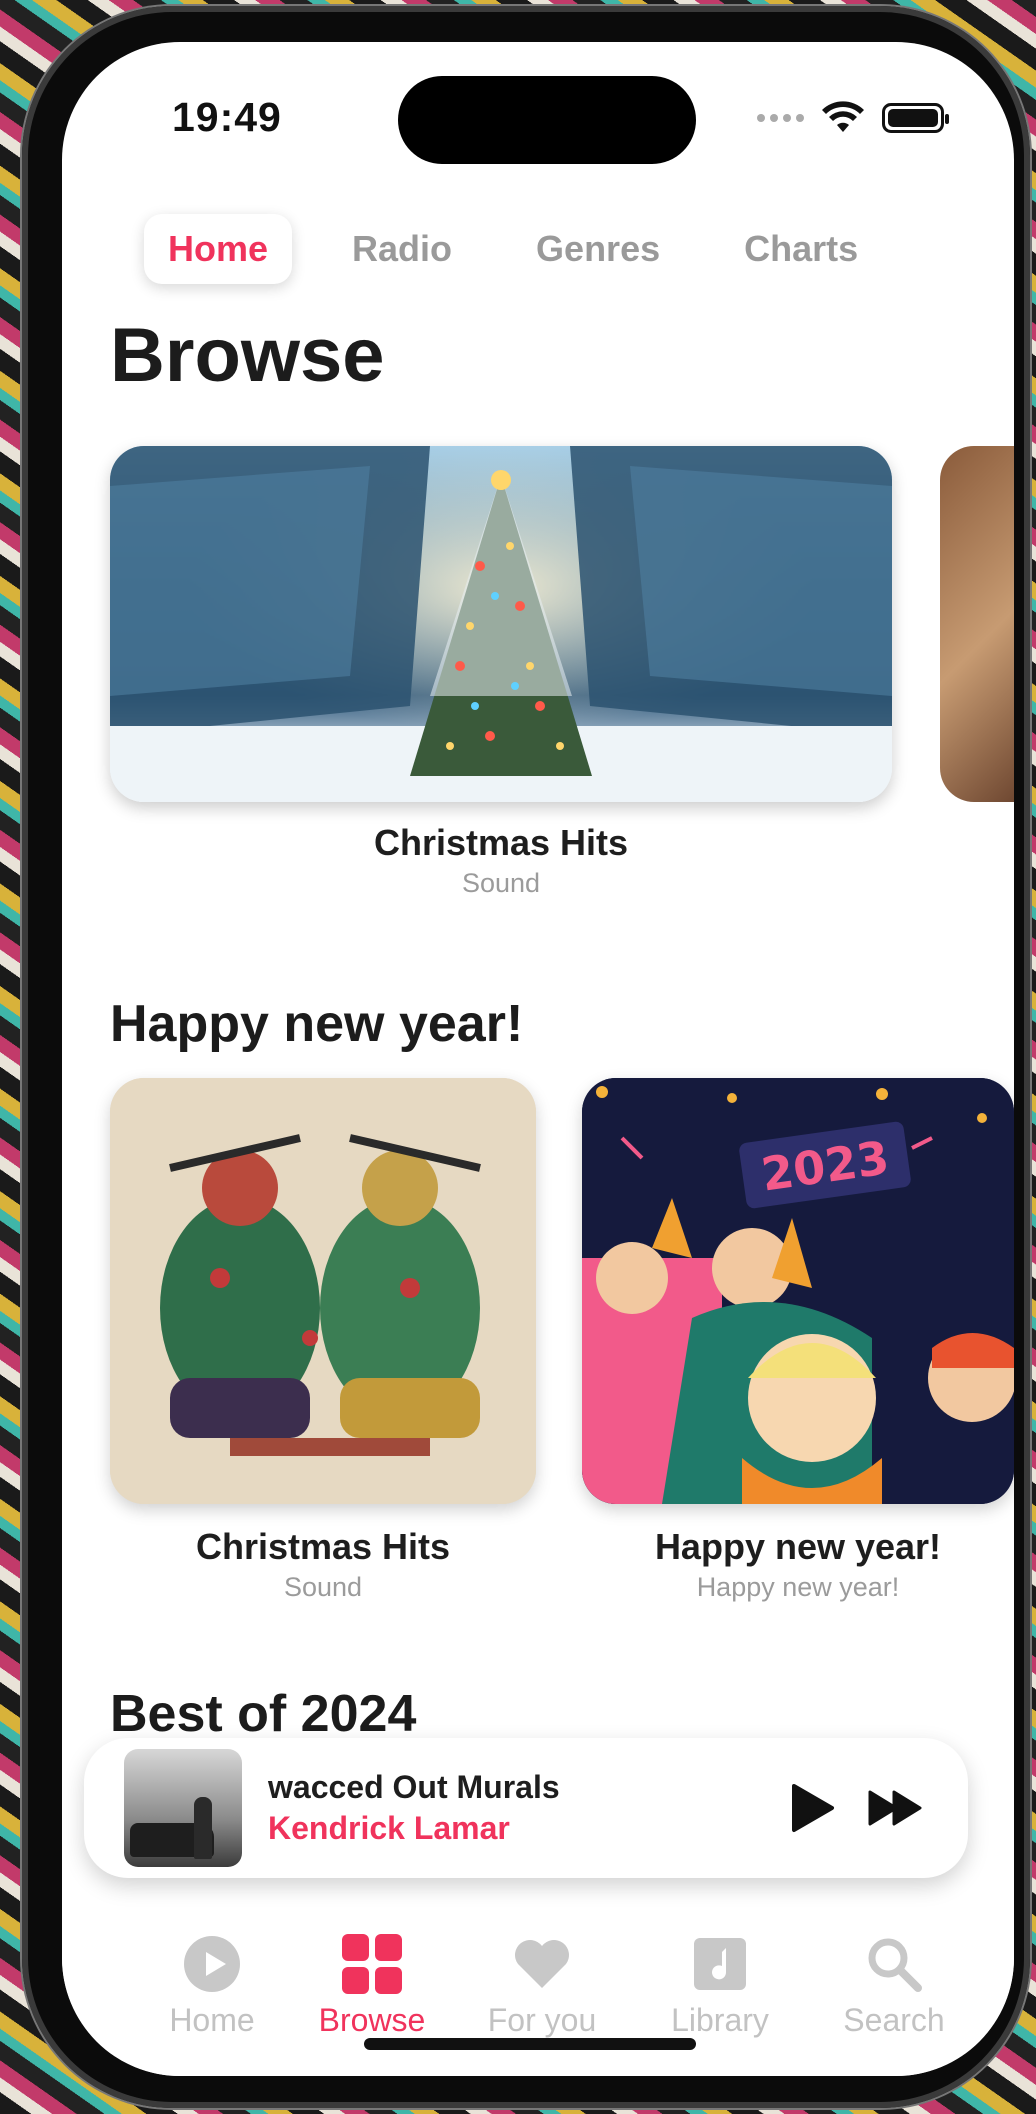 The height and width of the screenshot is (2114, 1036). What do you see at coordinates (720, 1964) in the screenshot?
I see `music-note-icon` at bounding box center [720, 1964].